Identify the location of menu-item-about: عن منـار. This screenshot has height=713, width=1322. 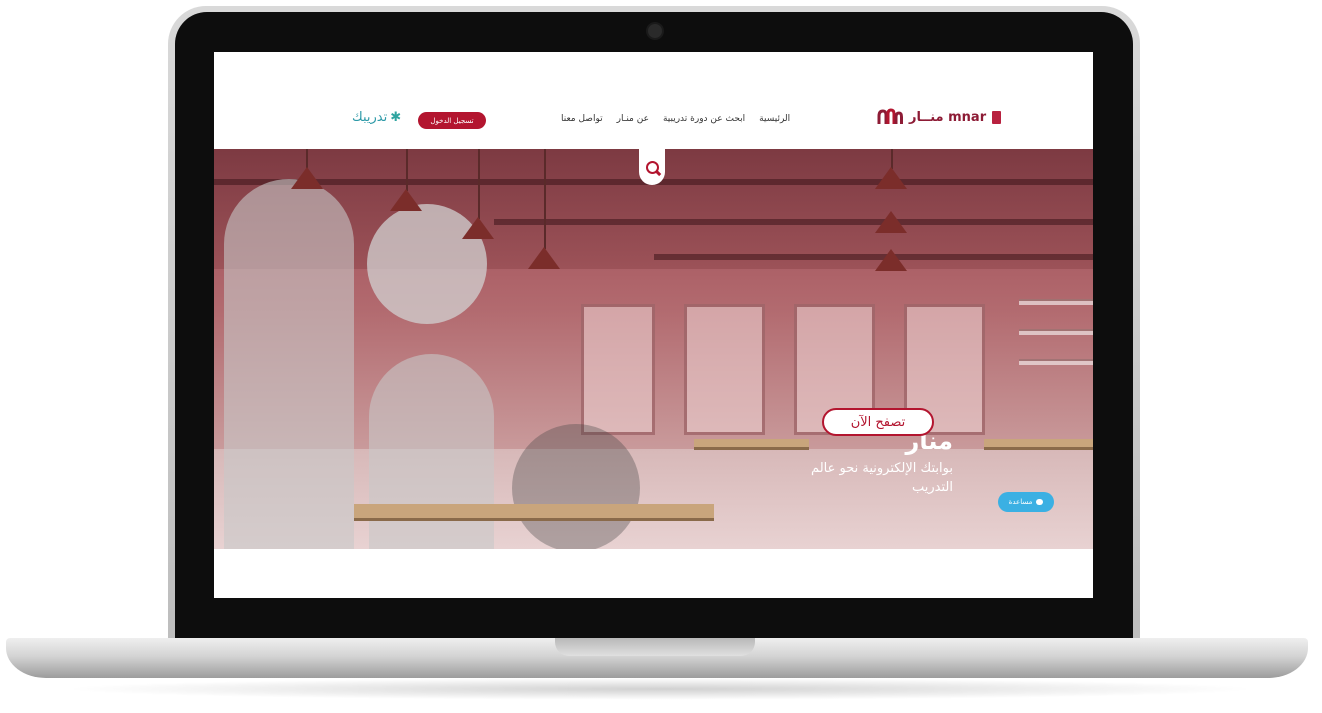
(633, 119).